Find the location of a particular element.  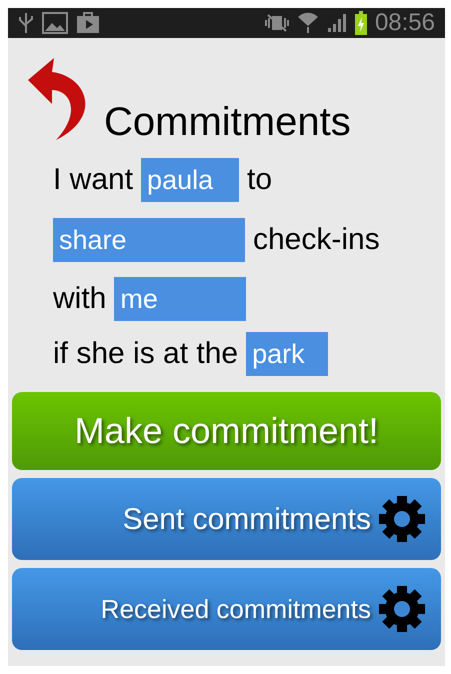

sentence-text: with is located at coordinates (79, 299).